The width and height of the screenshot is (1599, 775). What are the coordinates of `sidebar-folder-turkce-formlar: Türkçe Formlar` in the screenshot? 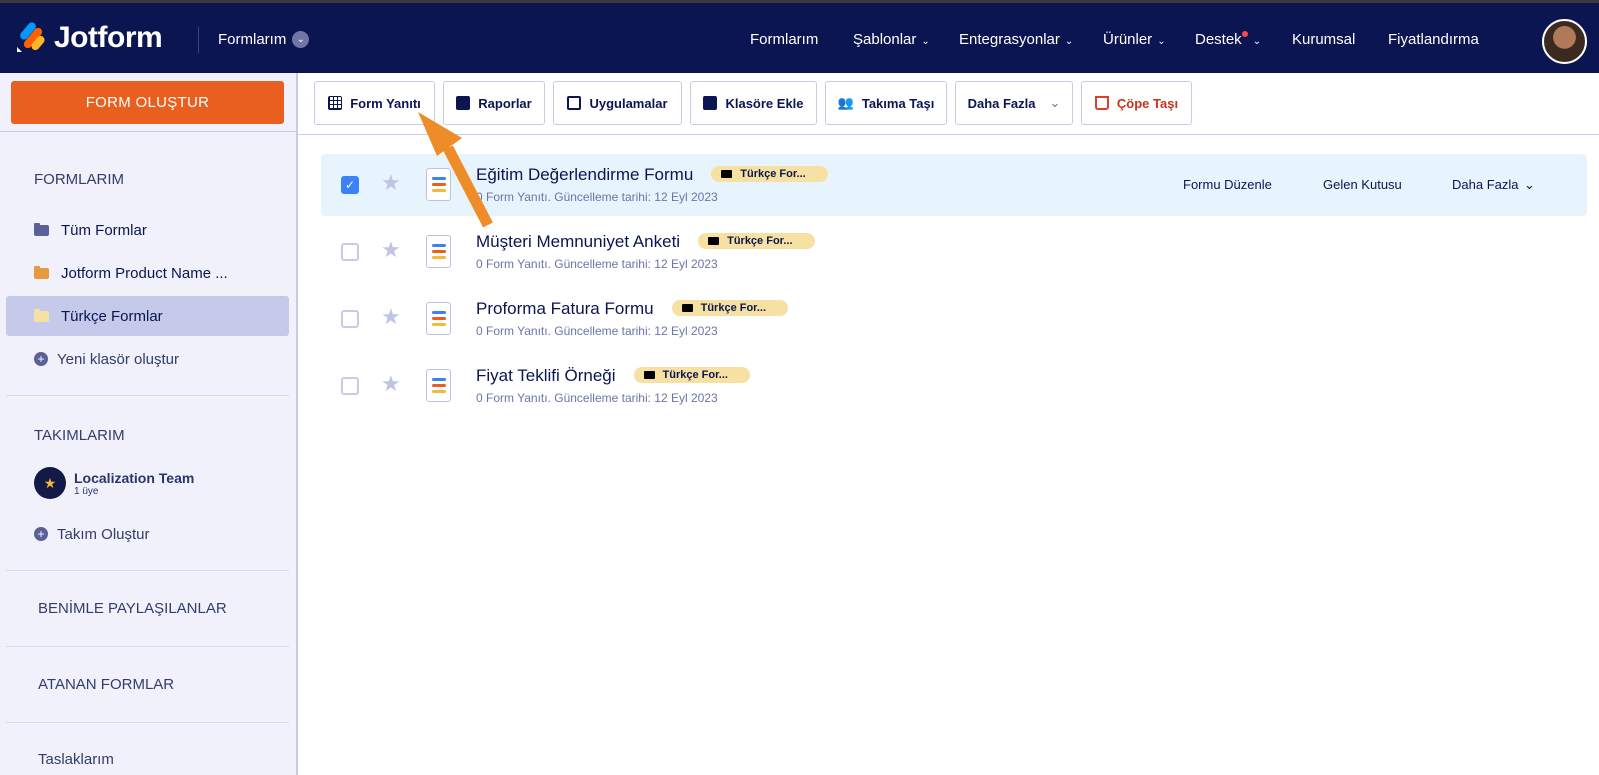 It's located at (147, 316).